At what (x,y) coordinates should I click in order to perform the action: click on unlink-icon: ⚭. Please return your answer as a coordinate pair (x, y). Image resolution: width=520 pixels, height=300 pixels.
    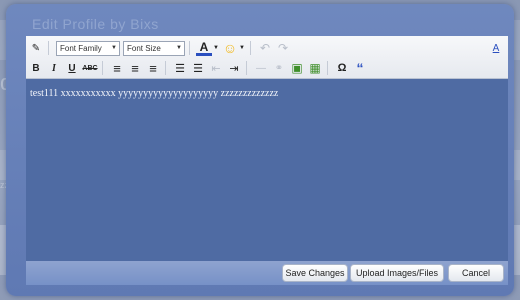
    Looking at the image, I should click on (279, 68).